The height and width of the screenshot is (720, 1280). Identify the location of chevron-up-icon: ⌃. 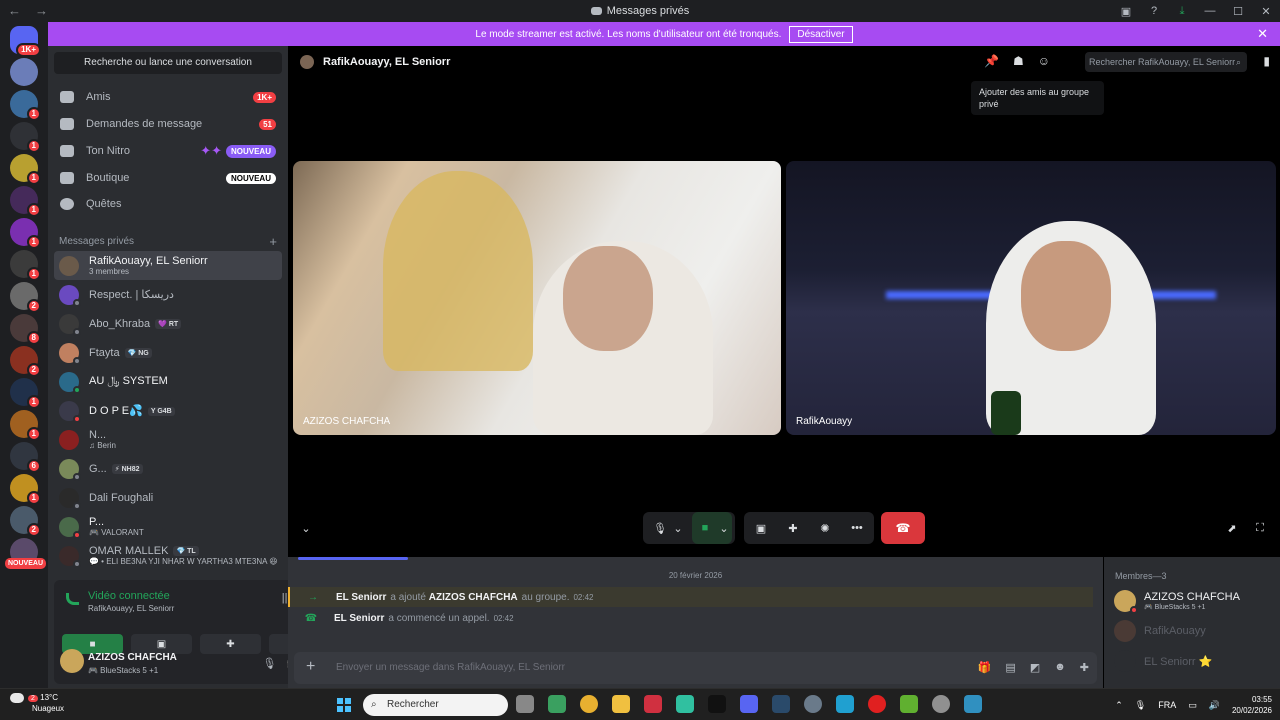
(1119, 705).